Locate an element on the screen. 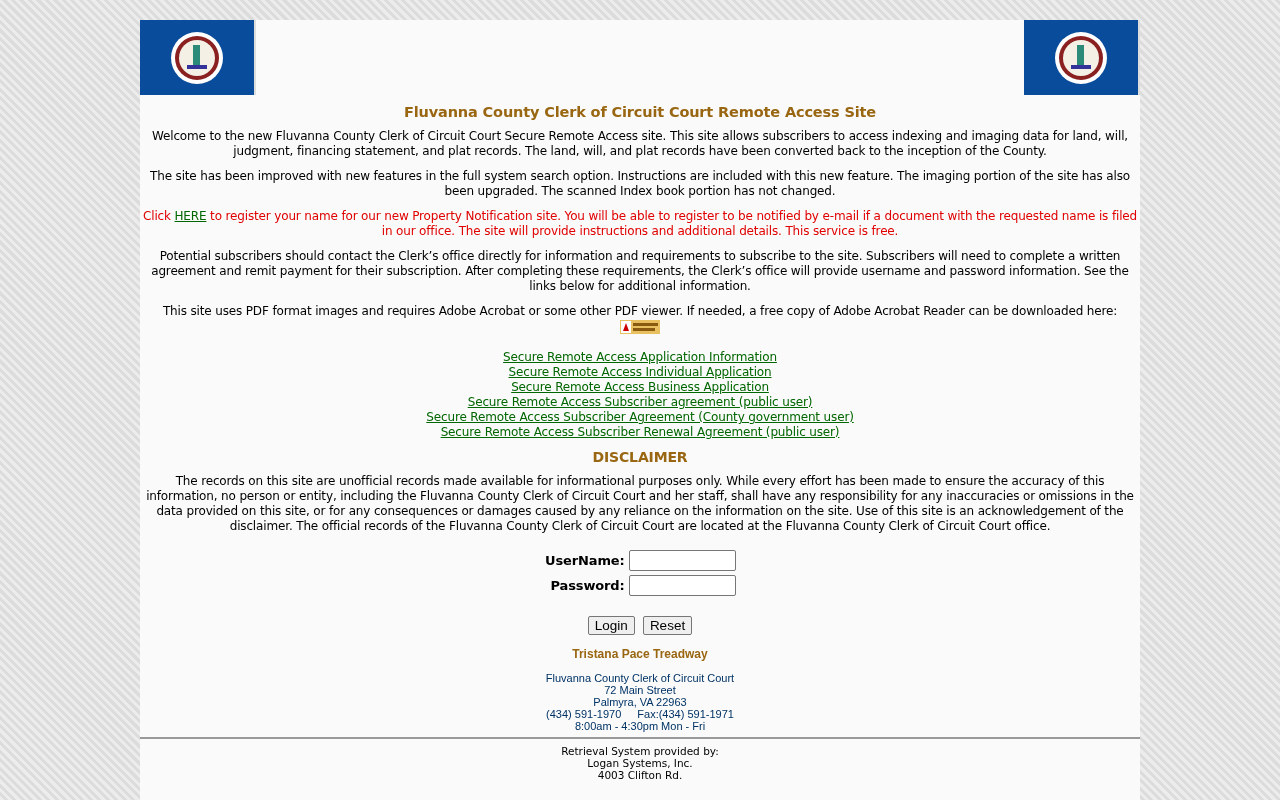  acrobat-reader-icon is located at coordinates (640, 327).